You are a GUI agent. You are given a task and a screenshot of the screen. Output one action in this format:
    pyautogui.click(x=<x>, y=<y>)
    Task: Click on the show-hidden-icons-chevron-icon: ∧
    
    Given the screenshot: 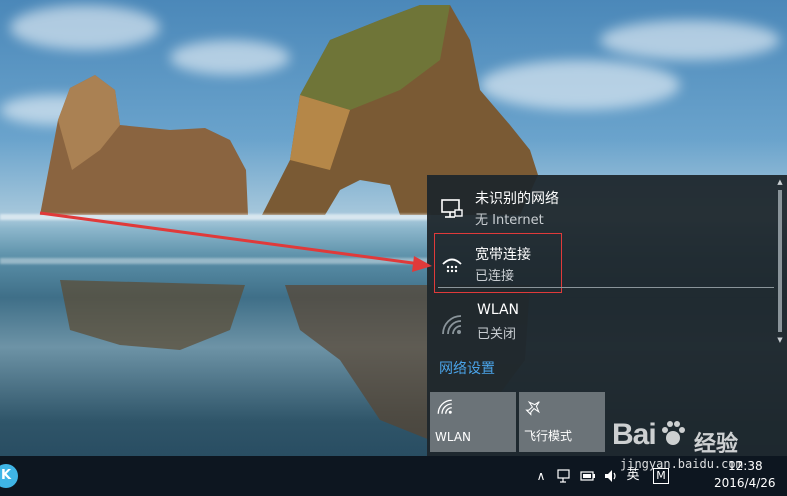 What is the action you would take?
    pyautogui.click(x=541, y=476)
    